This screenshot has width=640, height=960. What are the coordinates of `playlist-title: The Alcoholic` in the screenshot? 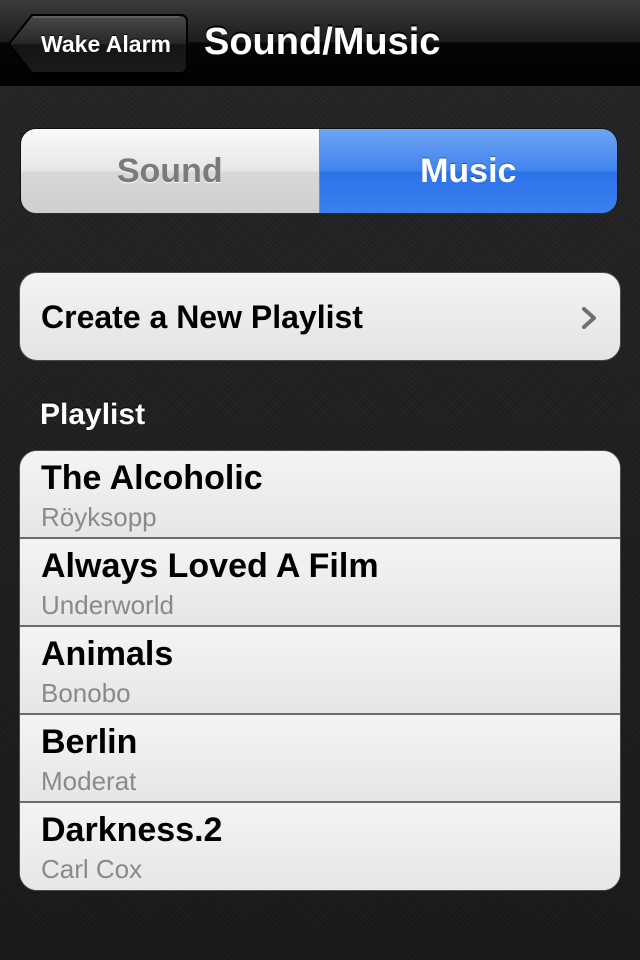 It's located at (152, 478).